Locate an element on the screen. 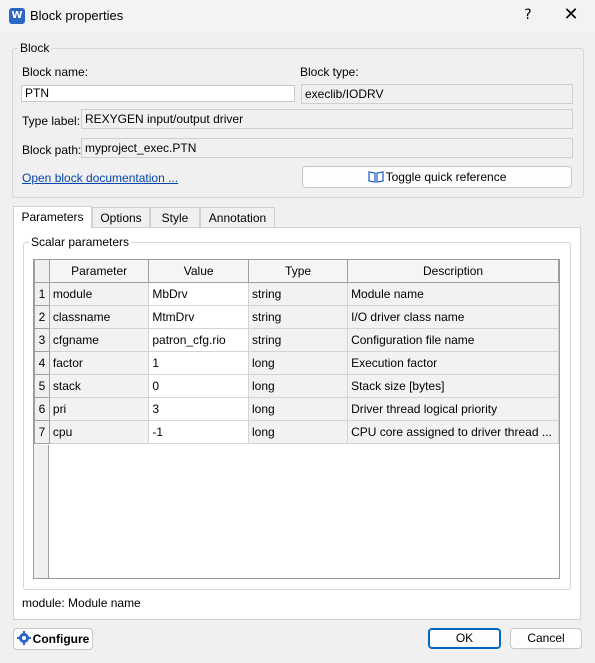  table-row: 5 stack 0 long Stack size [bytes] is located at coordinates (296, 386).